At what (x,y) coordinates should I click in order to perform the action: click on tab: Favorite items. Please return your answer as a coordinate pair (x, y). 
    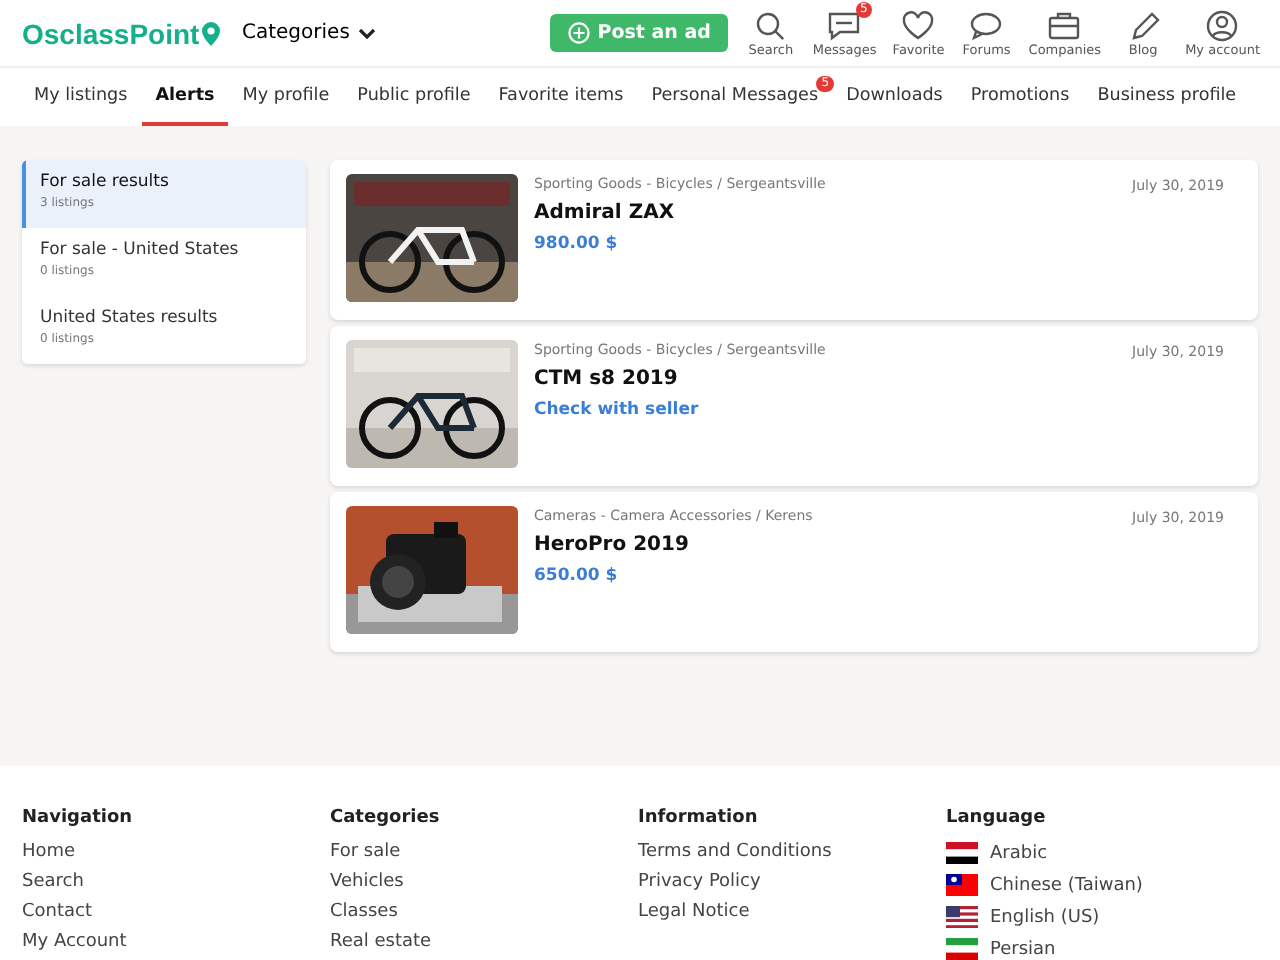
    Looking at the image, I should click on (561, 97).